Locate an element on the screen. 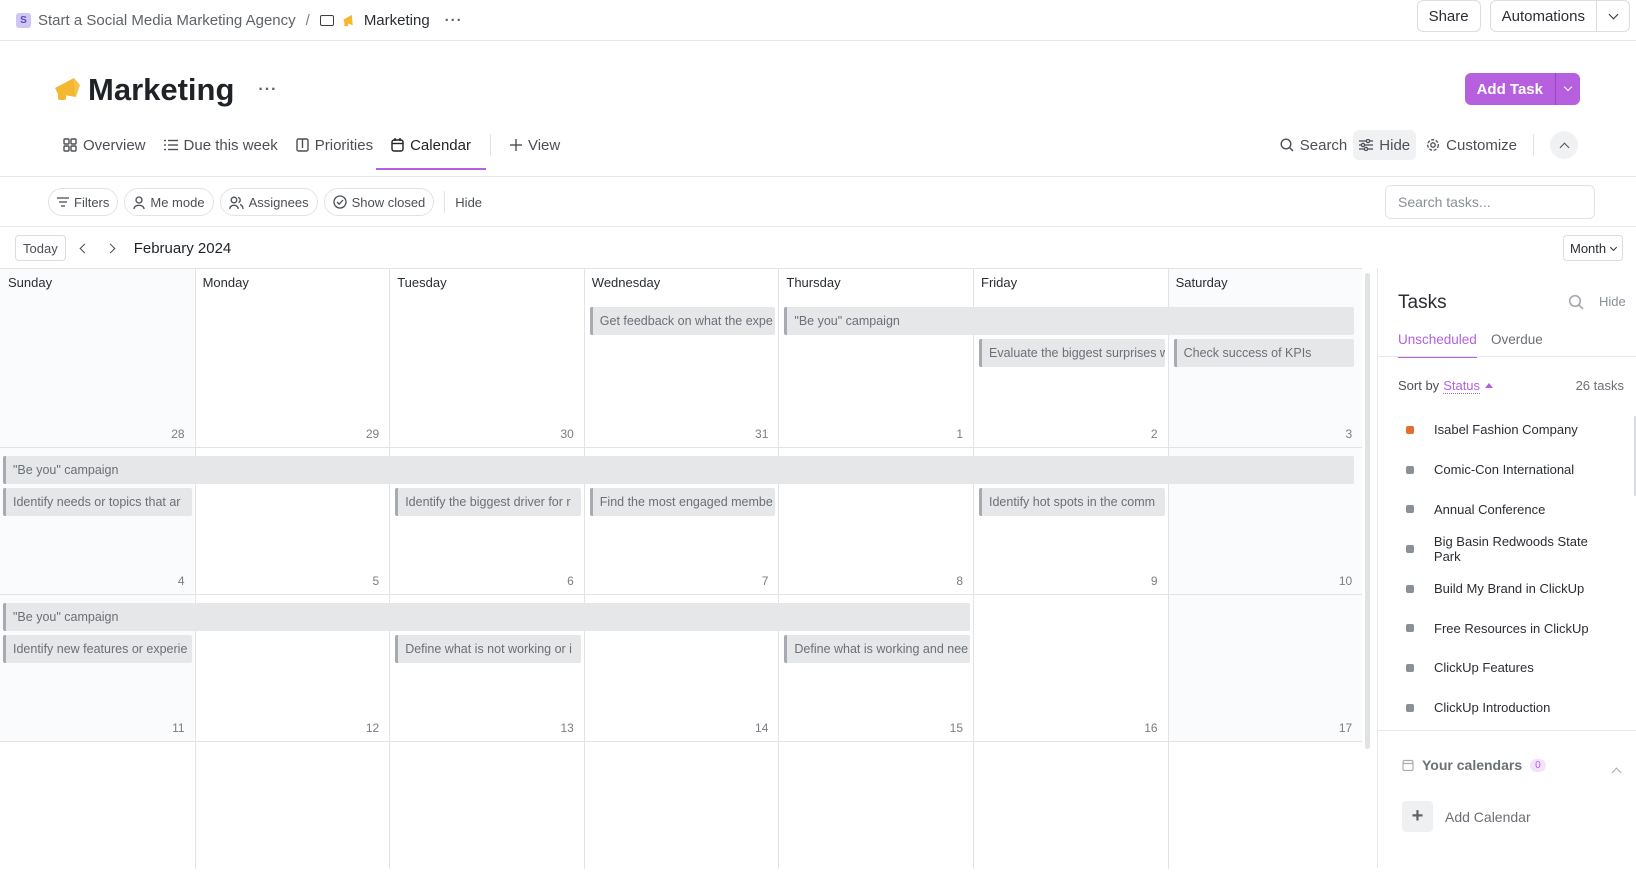 The height and width of the screenshot is (881, 1636). search-label: Search is located at coordinates (1323, 145).